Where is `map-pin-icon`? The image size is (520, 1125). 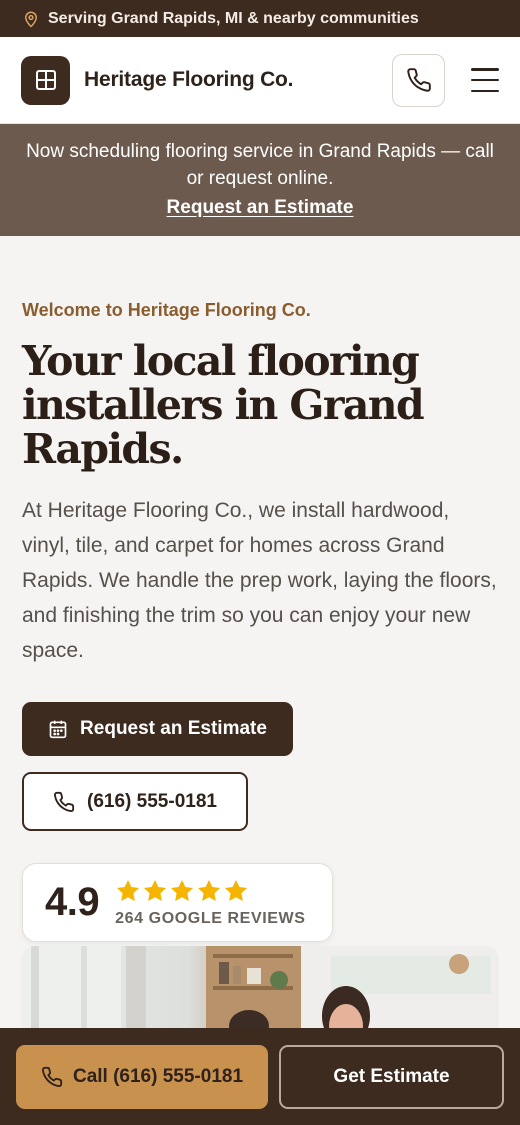
map-pin-icon is located at coordinates (31, 19).